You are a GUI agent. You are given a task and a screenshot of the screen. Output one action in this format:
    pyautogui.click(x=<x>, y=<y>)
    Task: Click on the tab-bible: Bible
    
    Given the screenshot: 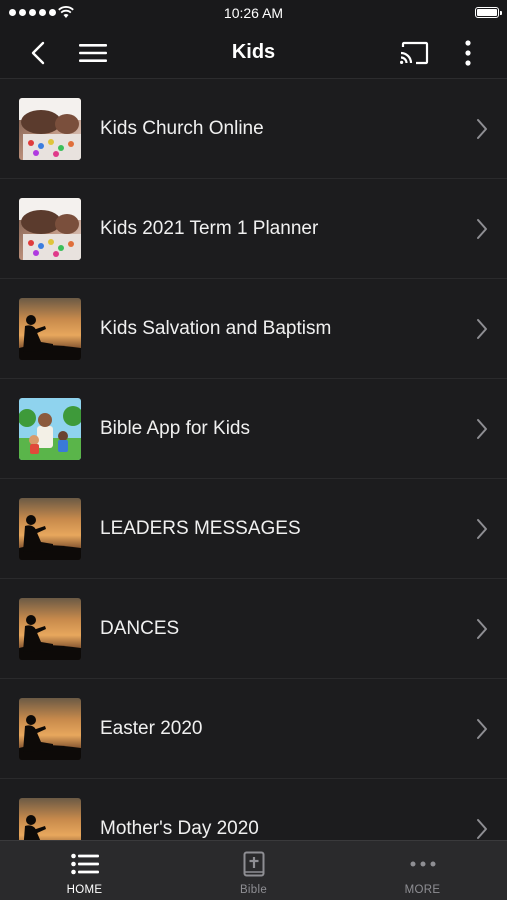 What is the action you would take?
    pyautogui.click(x=253, y=870)
    